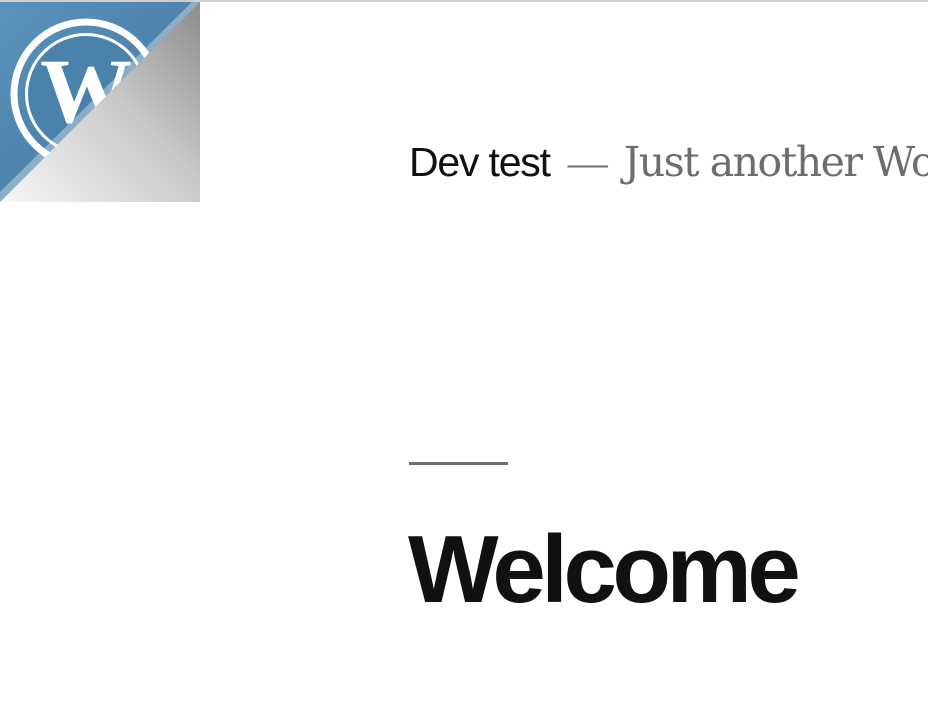 The height and width of the screenshot is (708, 928). I want to click on site-description: Just another WordPress site, so click(775, 162).